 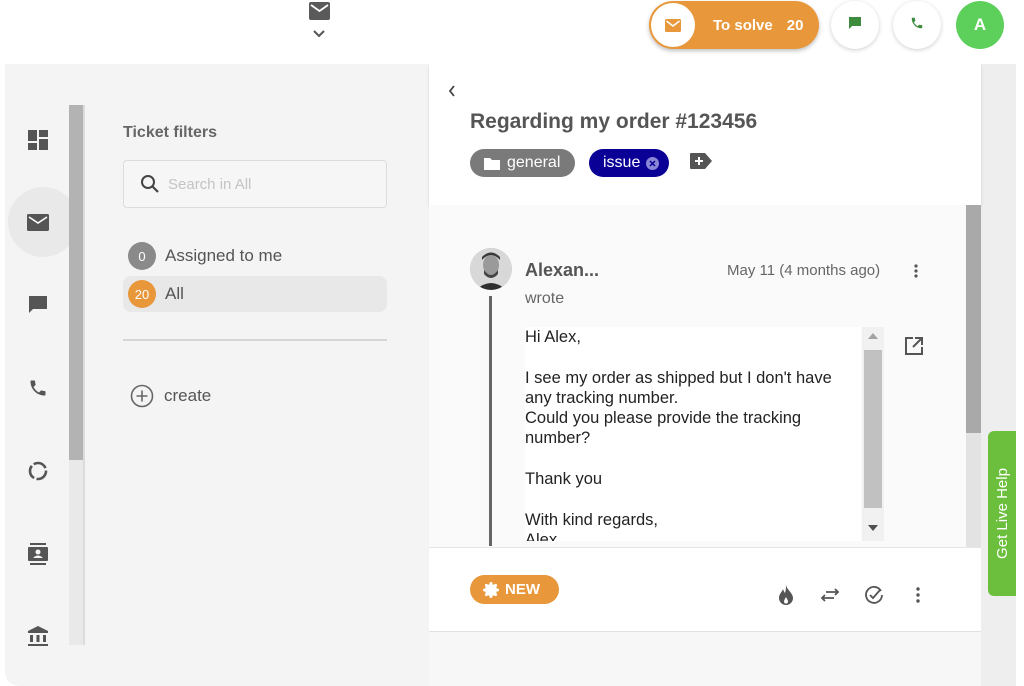 What do you see at coordinates (76, 282) in the screenshot?
I see `sidebar-scrollbar-thumb` at bounding box center [76, 282].